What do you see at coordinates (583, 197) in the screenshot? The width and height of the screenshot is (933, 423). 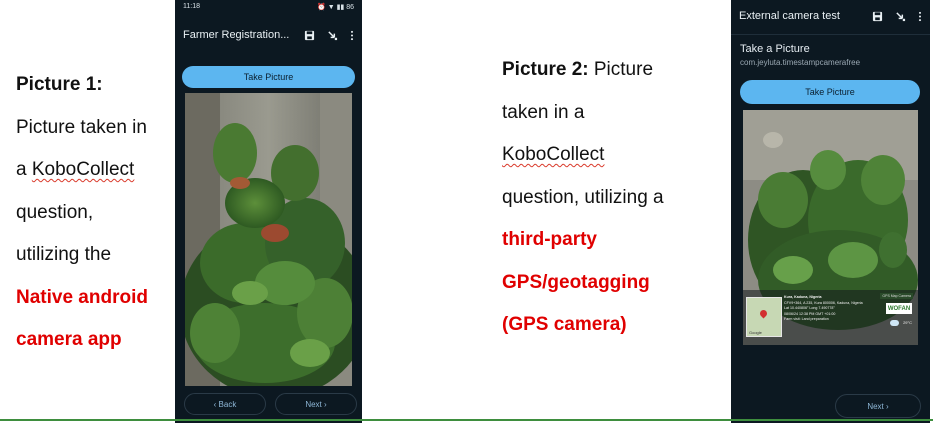 I see `right-caption-line: question, utilizing a` at bounding box center [583, 197].